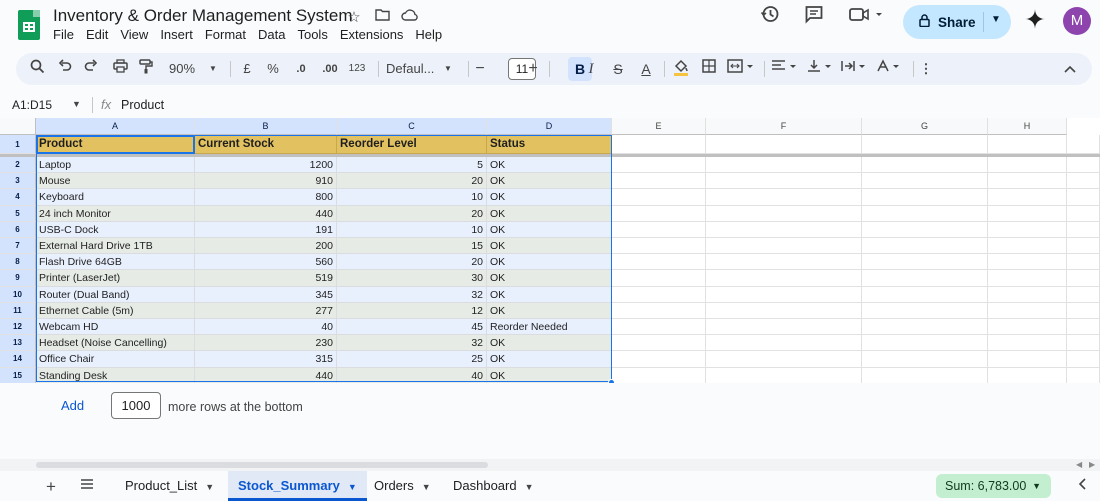 Image resolution: width=1100 pixels, height=501 pixels. What do you see at coordinates (709, 69) in the screenshot?
I see `borders-icon` at bounding box center [709, 69].